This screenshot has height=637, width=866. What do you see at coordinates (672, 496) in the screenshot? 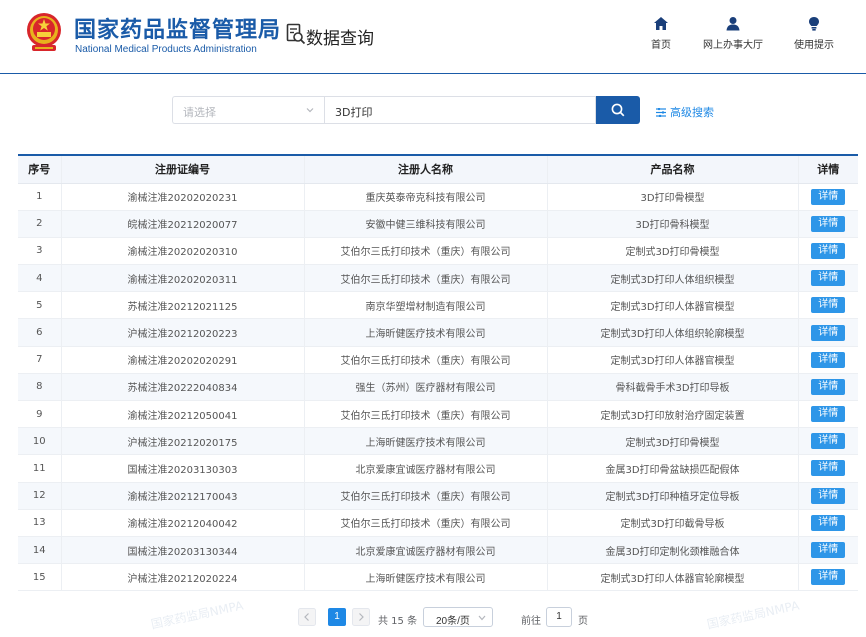
I see `cell-product-name: 定制式3D打印种植牙定位导板` at bounding box center [672, 496].